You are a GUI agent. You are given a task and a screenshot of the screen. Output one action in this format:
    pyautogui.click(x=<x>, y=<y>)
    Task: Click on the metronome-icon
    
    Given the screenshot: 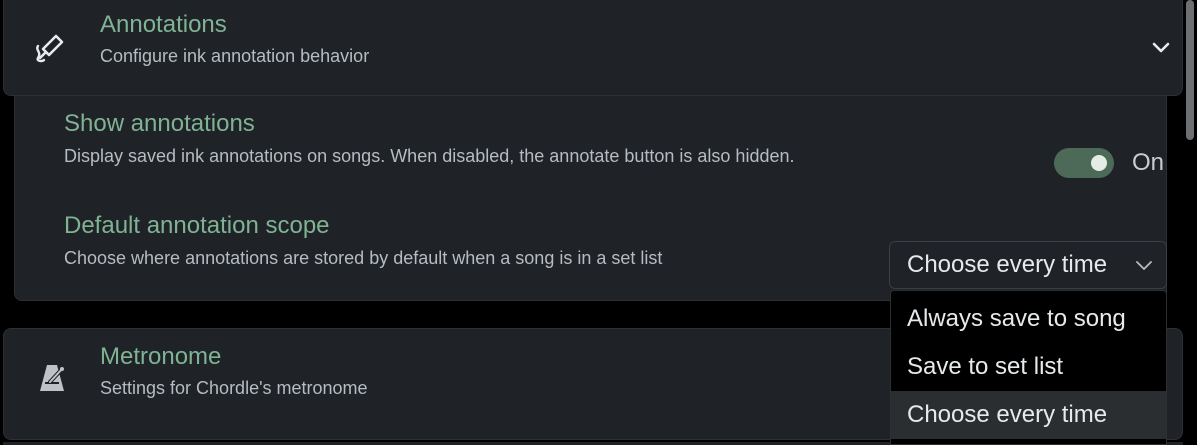 What is the action you would take?
    pyautogui.click(x=52, y=378)
    